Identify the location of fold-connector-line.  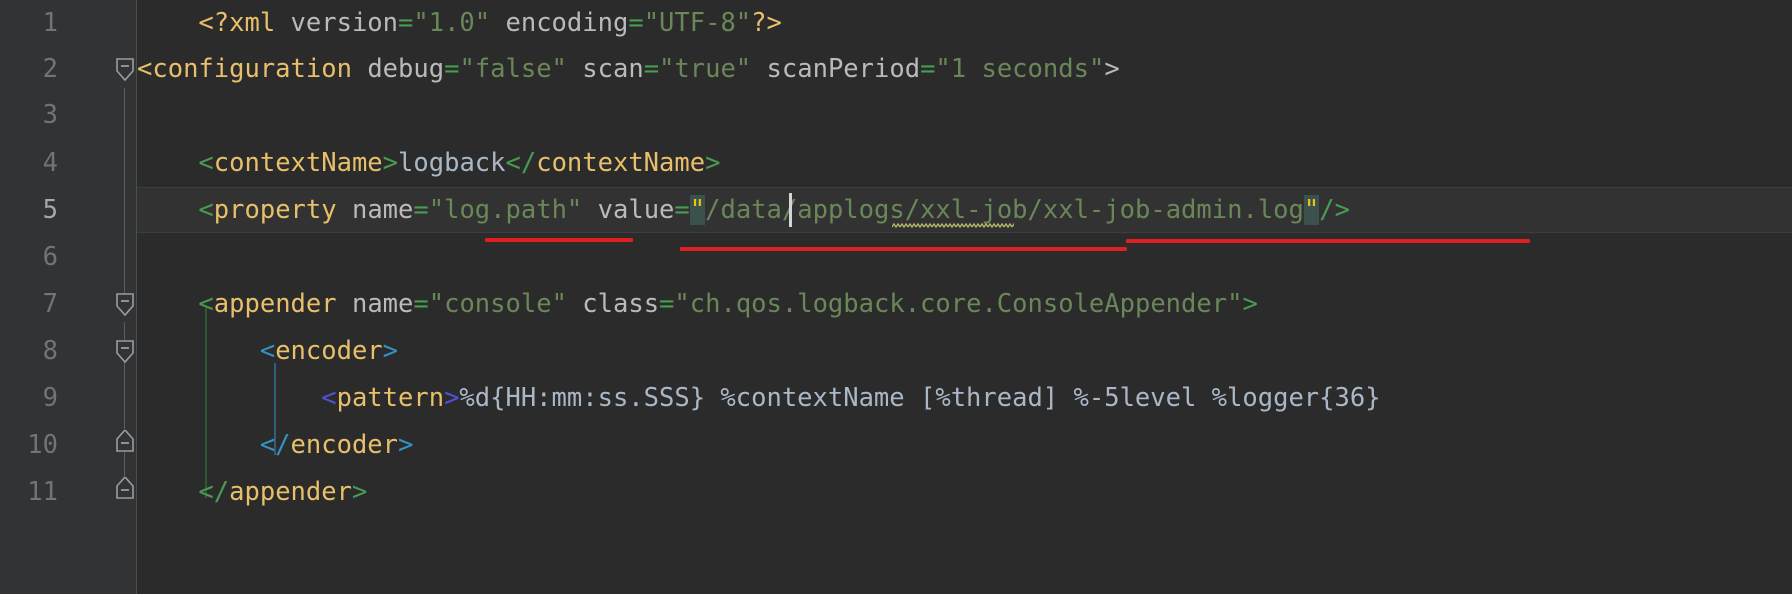
(124, 194).